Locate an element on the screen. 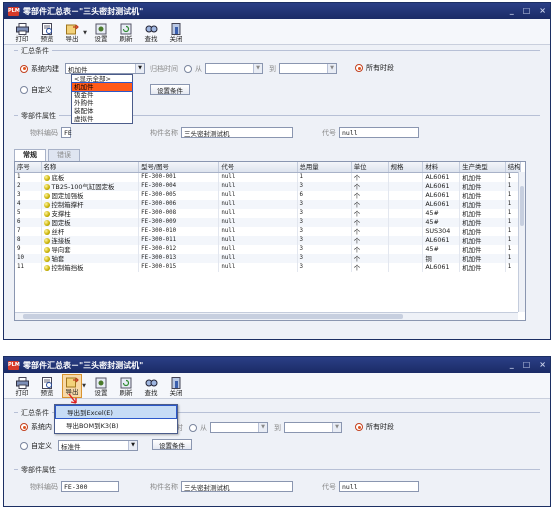 Image resolution: width=554 pixels, height=509 pixels. col-header-spec: 规格 is located at coordinates (406, 167).